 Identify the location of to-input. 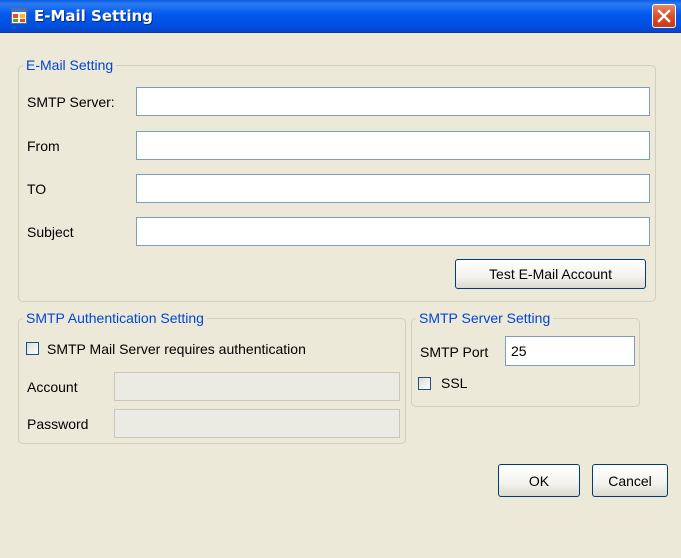
(393, 188).